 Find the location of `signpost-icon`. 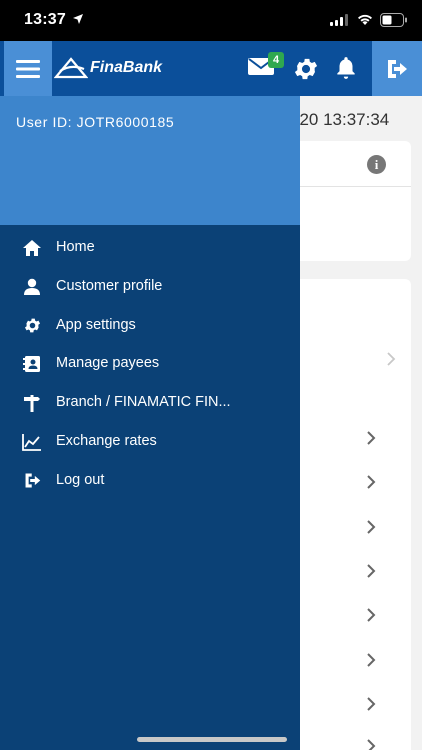

signpost-icon is located at coordinates (32, 403).